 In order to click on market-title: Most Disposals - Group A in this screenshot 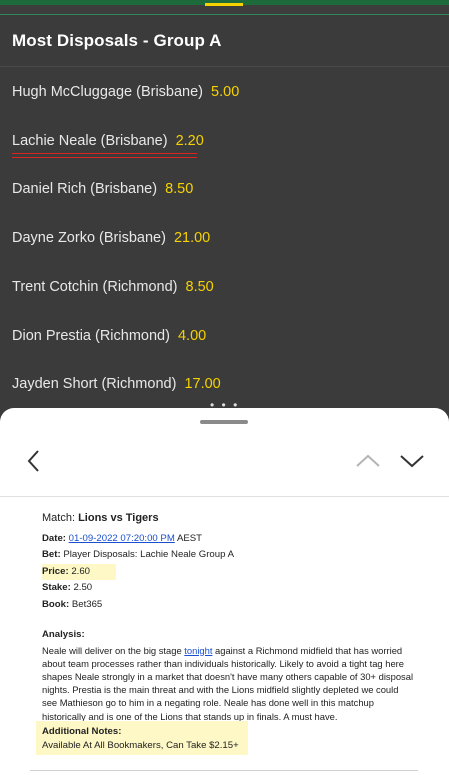, I will do `click(117, 40)`.